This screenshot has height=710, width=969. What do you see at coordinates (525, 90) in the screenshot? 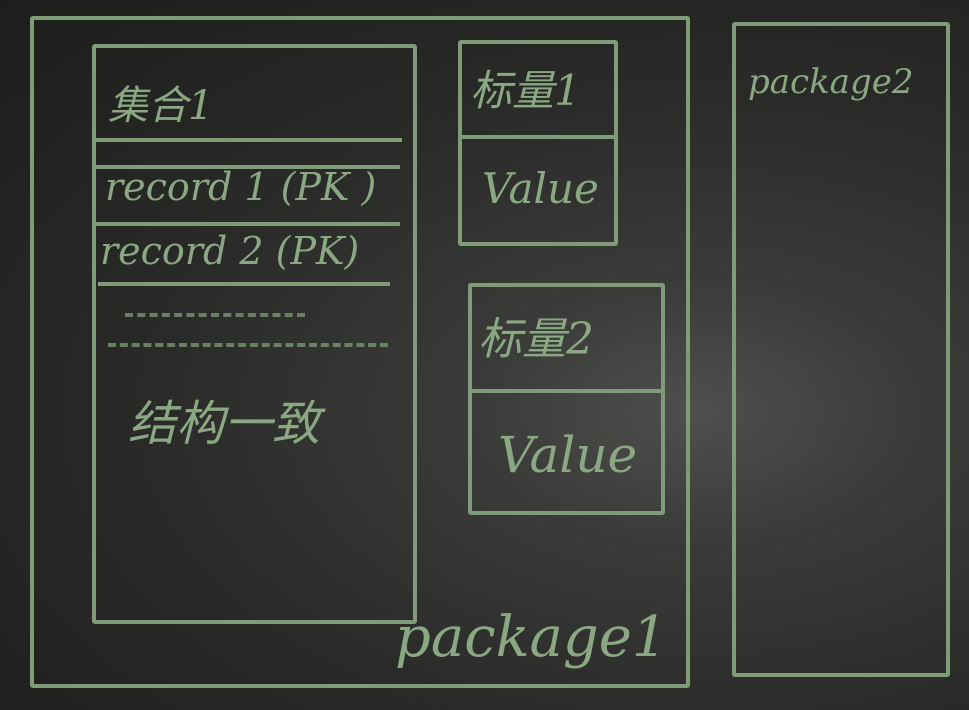
I see `scalar-1-title: 标量1` at bounding box center [525, 90].